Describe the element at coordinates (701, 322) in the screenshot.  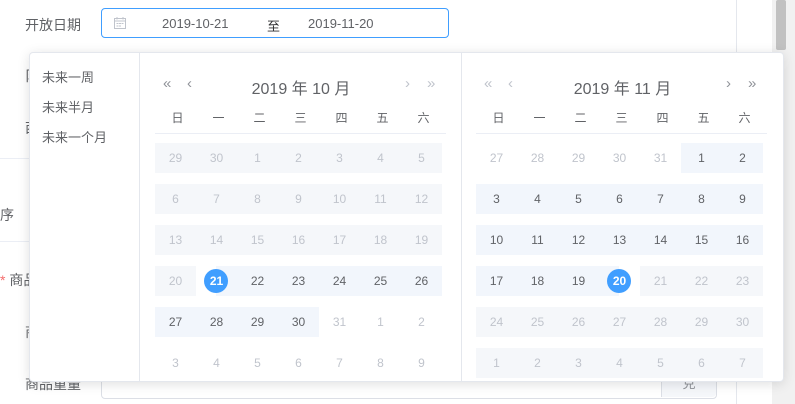
I see `day-number: 29` at that location.